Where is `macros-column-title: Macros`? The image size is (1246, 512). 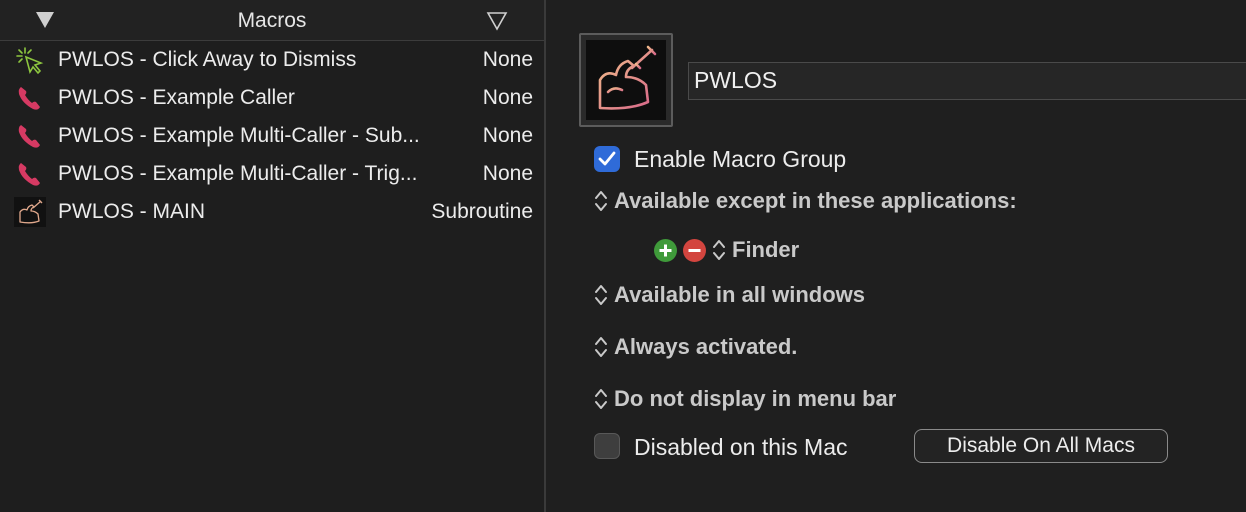
macros-column-title: Macros is located at coordinates (272, 21).